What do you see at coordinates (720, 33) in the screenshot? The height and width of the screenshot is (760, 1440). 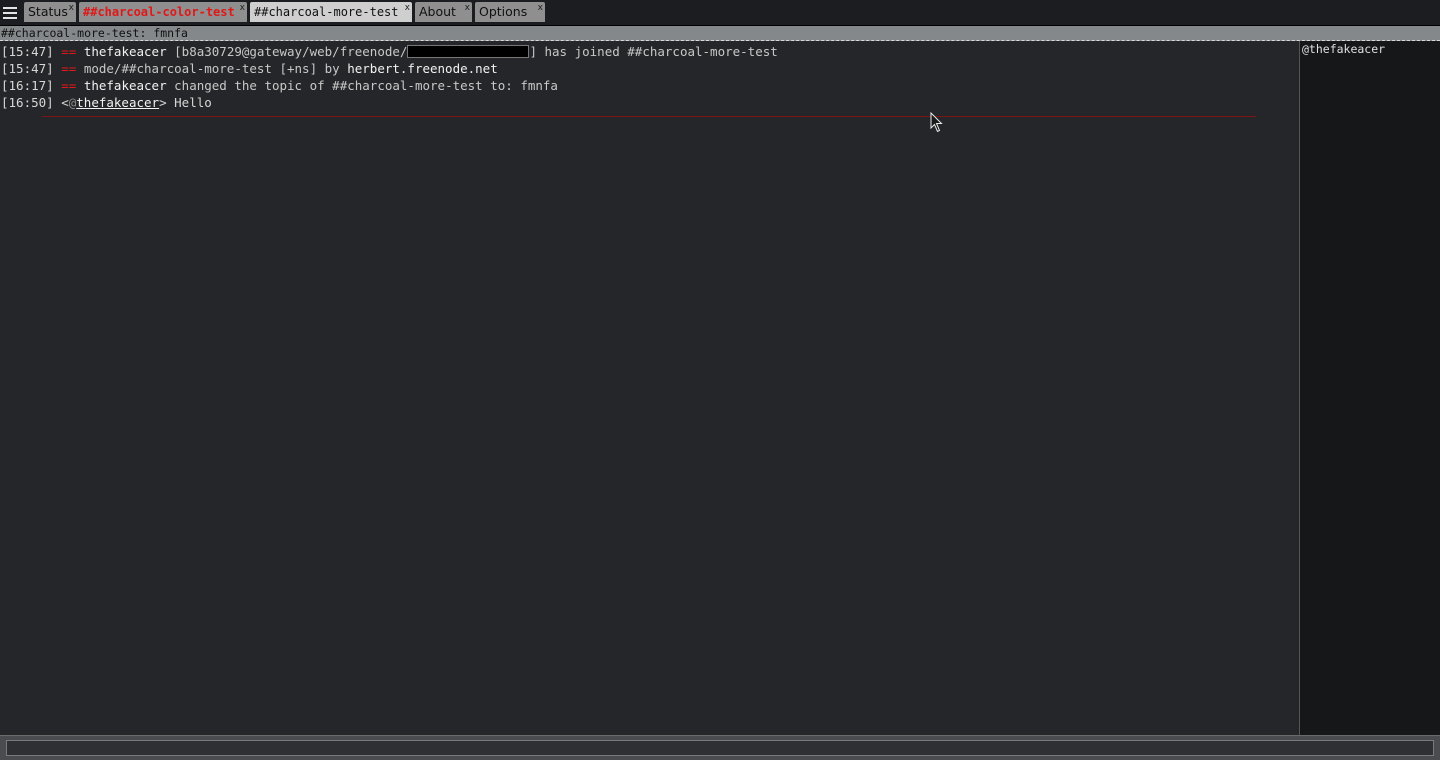 I see `channel-topic: ##charcoal-more-test: fmnfa` at bounding box center [720, 33].